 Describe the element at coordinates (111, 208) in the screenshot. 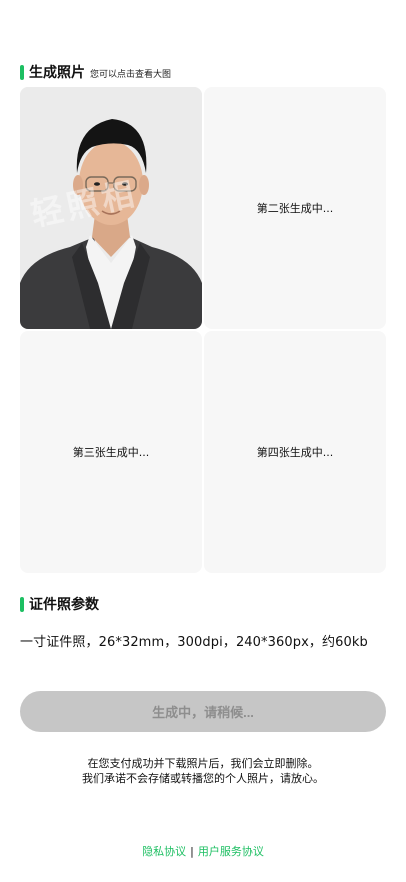

I see `photo-1: 轻照相` at that location.